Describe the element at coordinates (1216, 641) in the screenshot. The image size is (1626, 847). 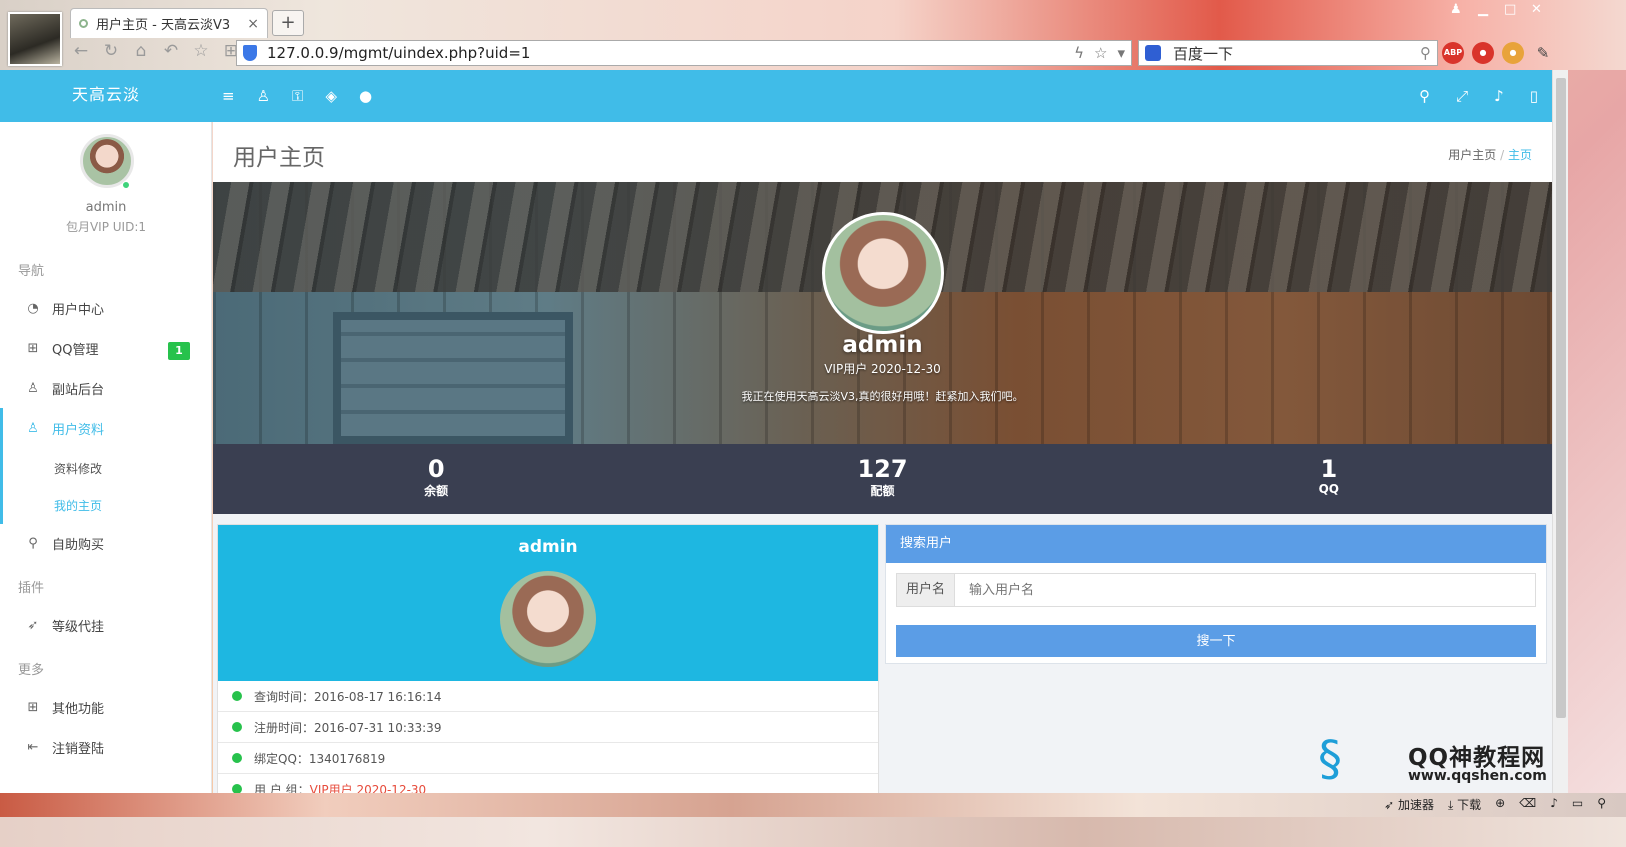
I see `search-submit-button: 搜一下` at that location.